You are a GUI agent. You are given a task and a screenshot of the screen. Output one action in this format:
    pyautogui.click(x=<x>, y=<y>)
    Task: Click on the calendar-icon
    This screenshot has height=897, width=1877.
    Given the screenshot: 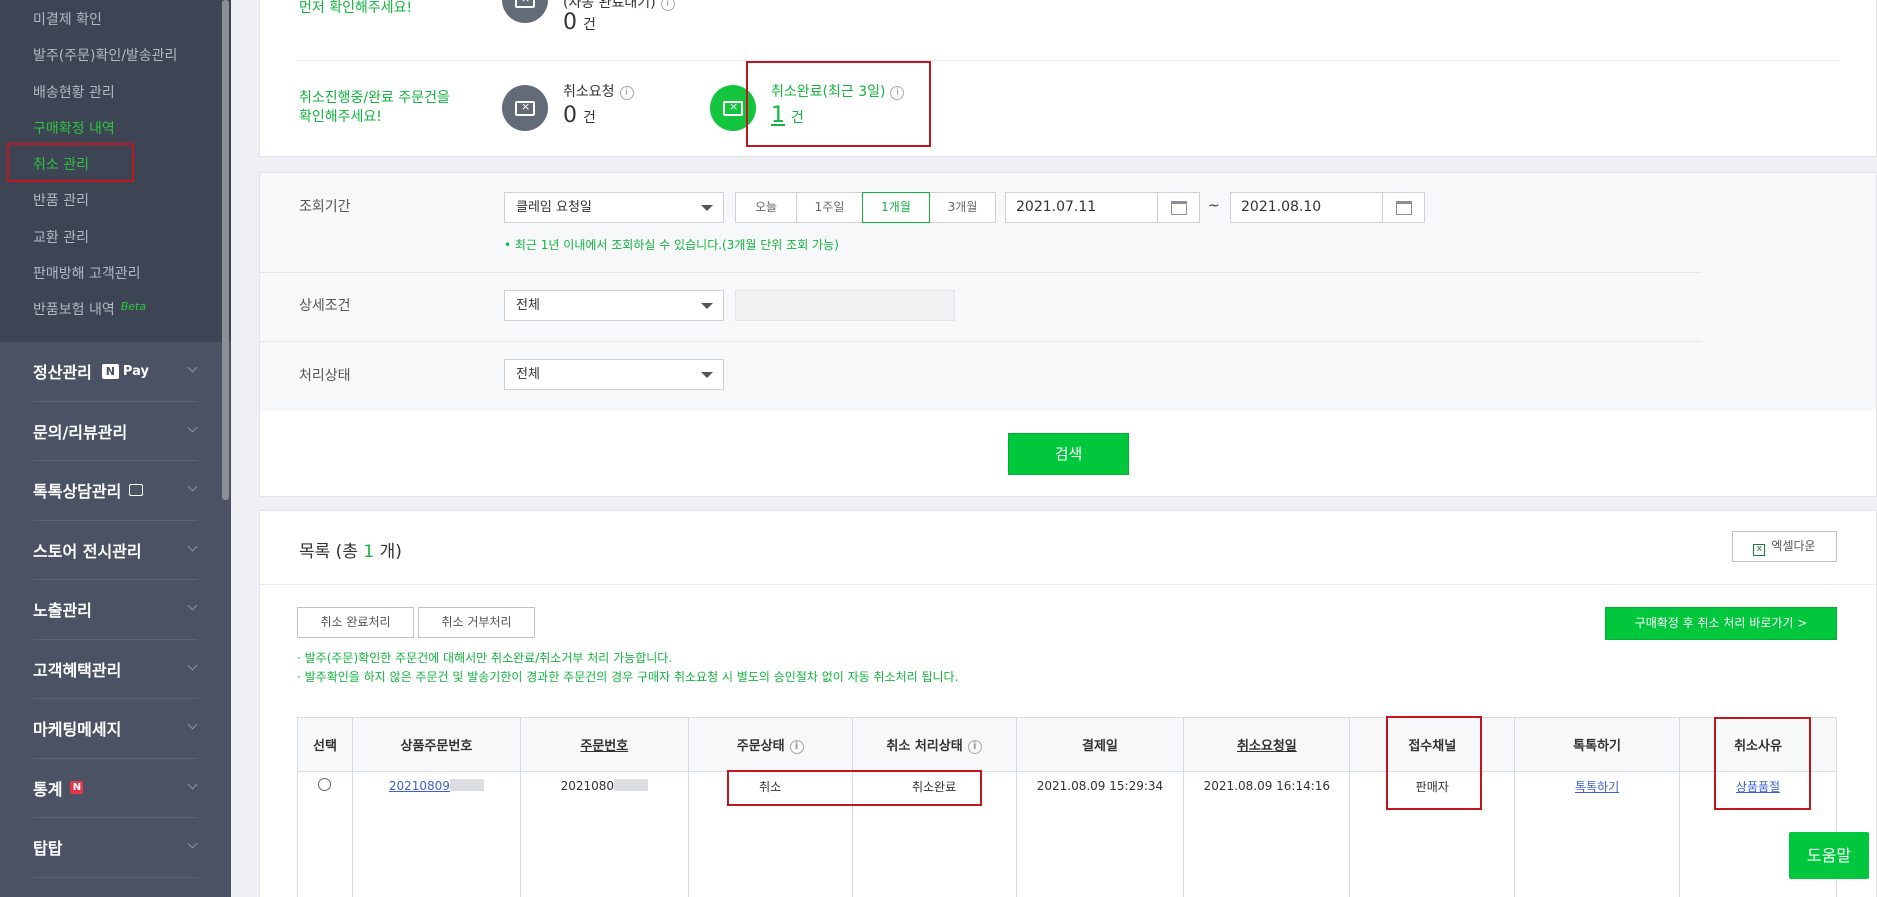 What is the action you would take?
    pyautogui.click(x=1403, y=207)
    